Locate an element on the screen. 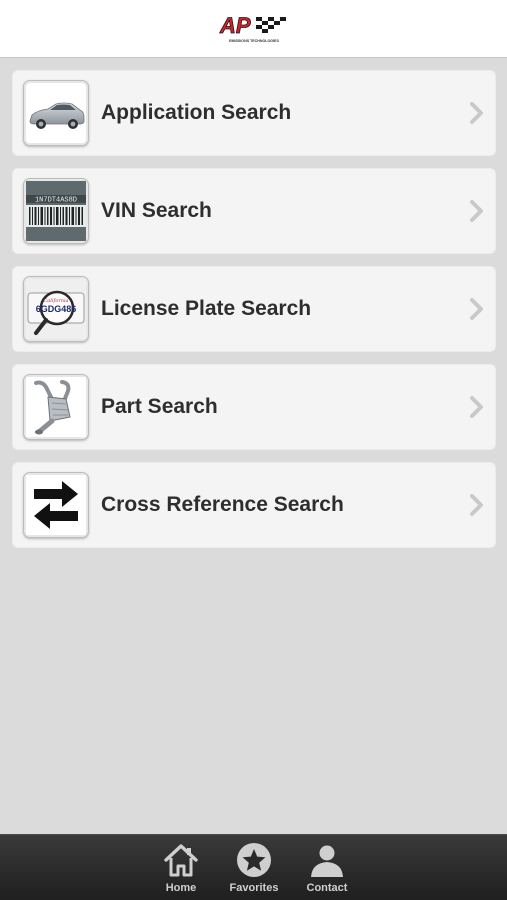 This screenshot has width=507, height=900. bottom-tab-bar: Home Favorites Contact is located at coordinates (253, 867).